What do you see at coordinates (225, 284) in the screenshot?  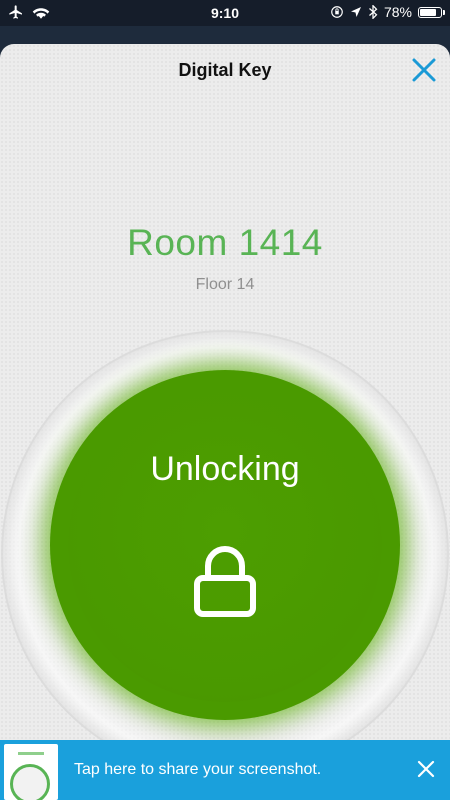 I see `floor-label: Floor 14` at bounding box center [225, 284].